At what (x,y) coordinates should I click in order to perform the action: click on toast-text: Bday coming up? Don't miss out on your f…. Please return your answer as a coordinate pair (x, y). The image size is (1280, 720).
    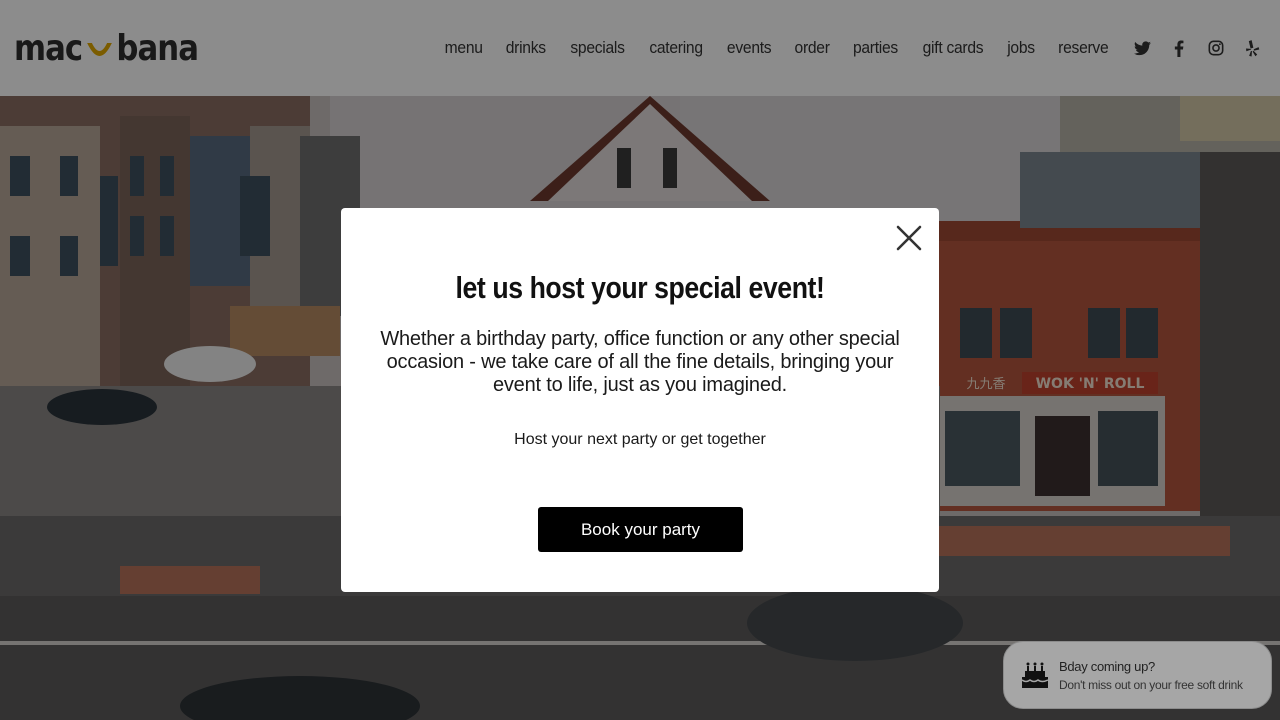
    Looking at the image, I should click on (1151, 675).